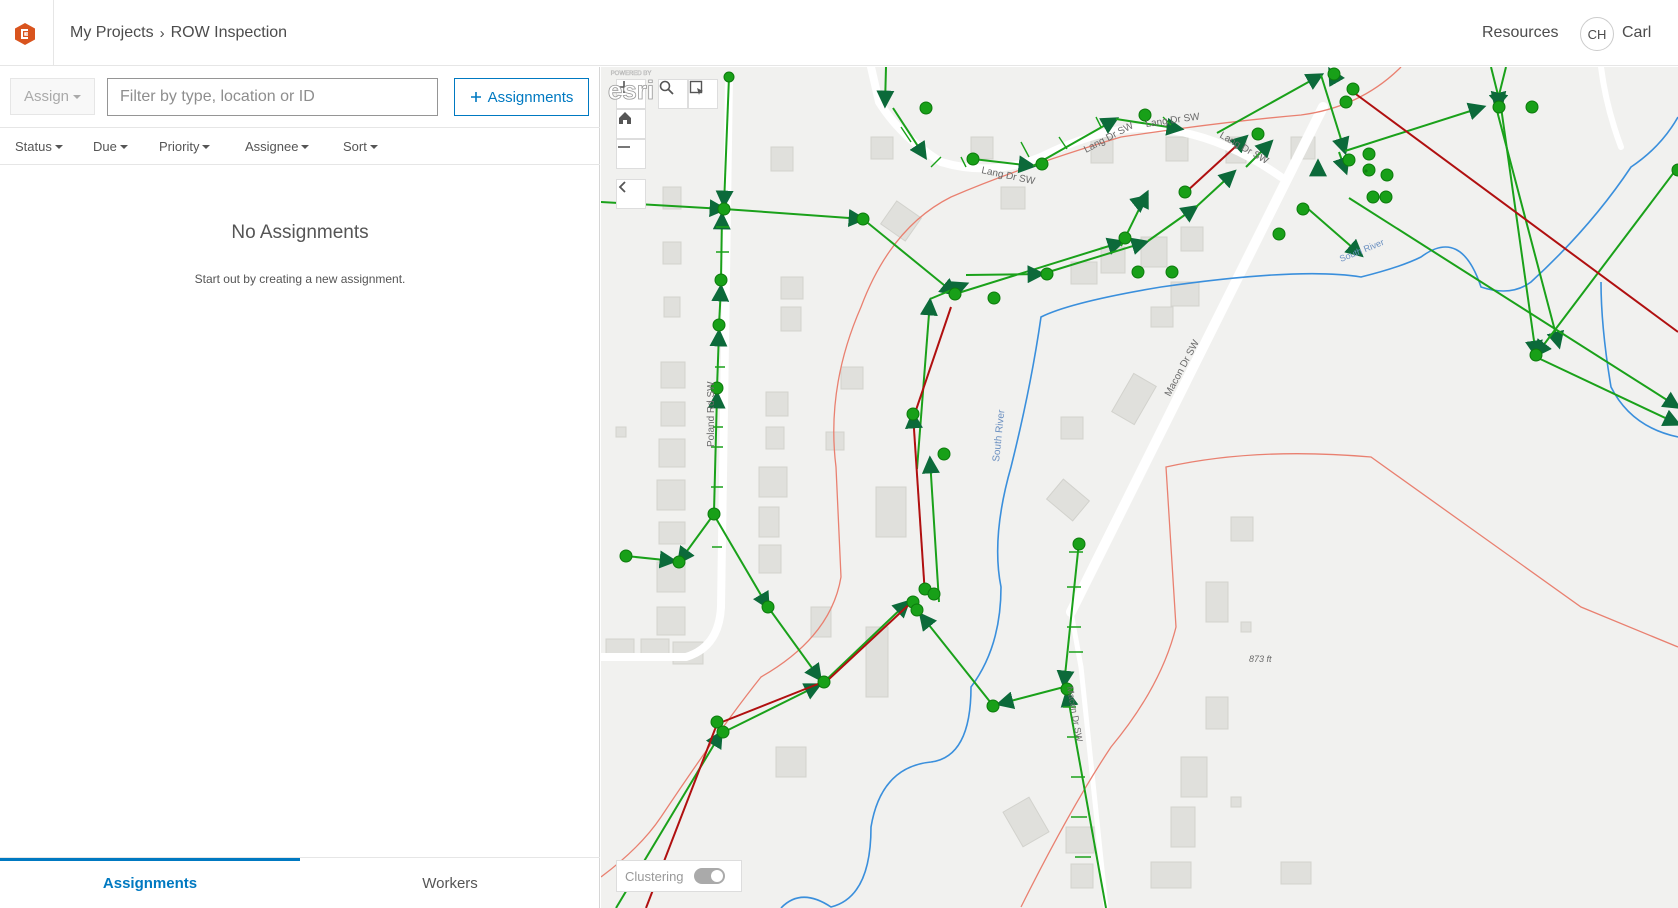 The width and height of the screenshot is (1678, 908). I want to click on empty-state-subtitle: Start out by creating a new assignment., so click(300, 279).